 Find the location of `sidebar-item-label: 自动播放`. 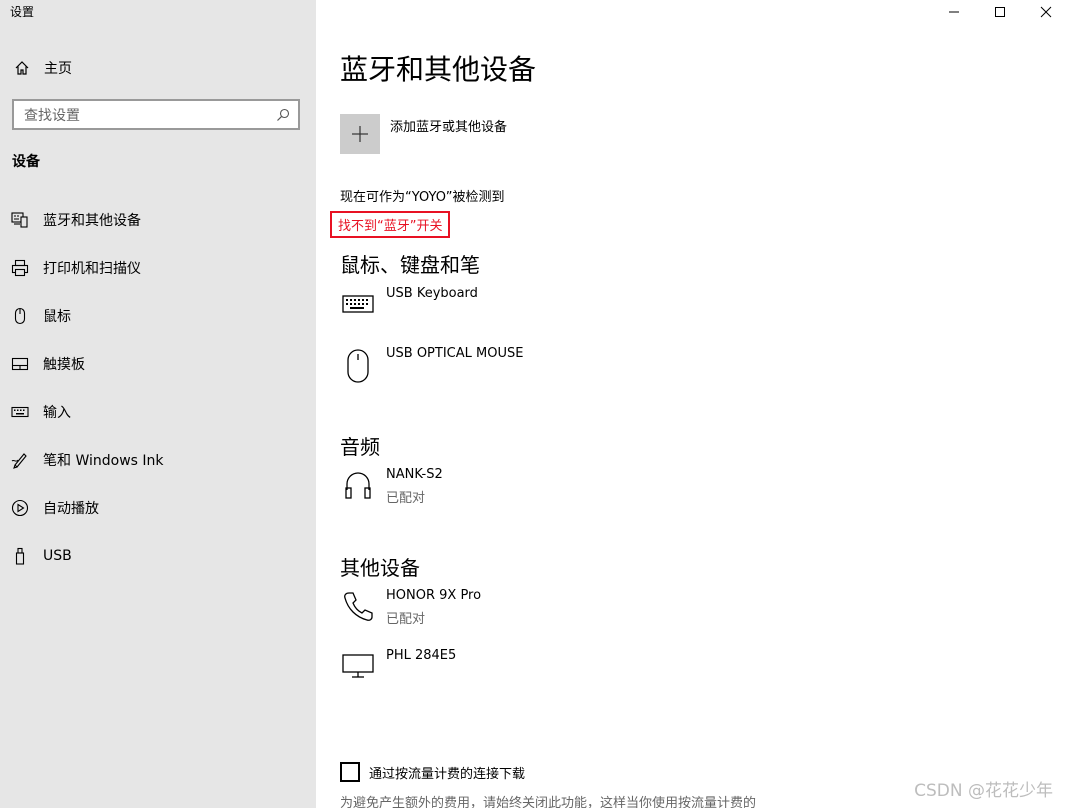

sidebar-item-label: 自动播放 is located at coordinates (71, 509).